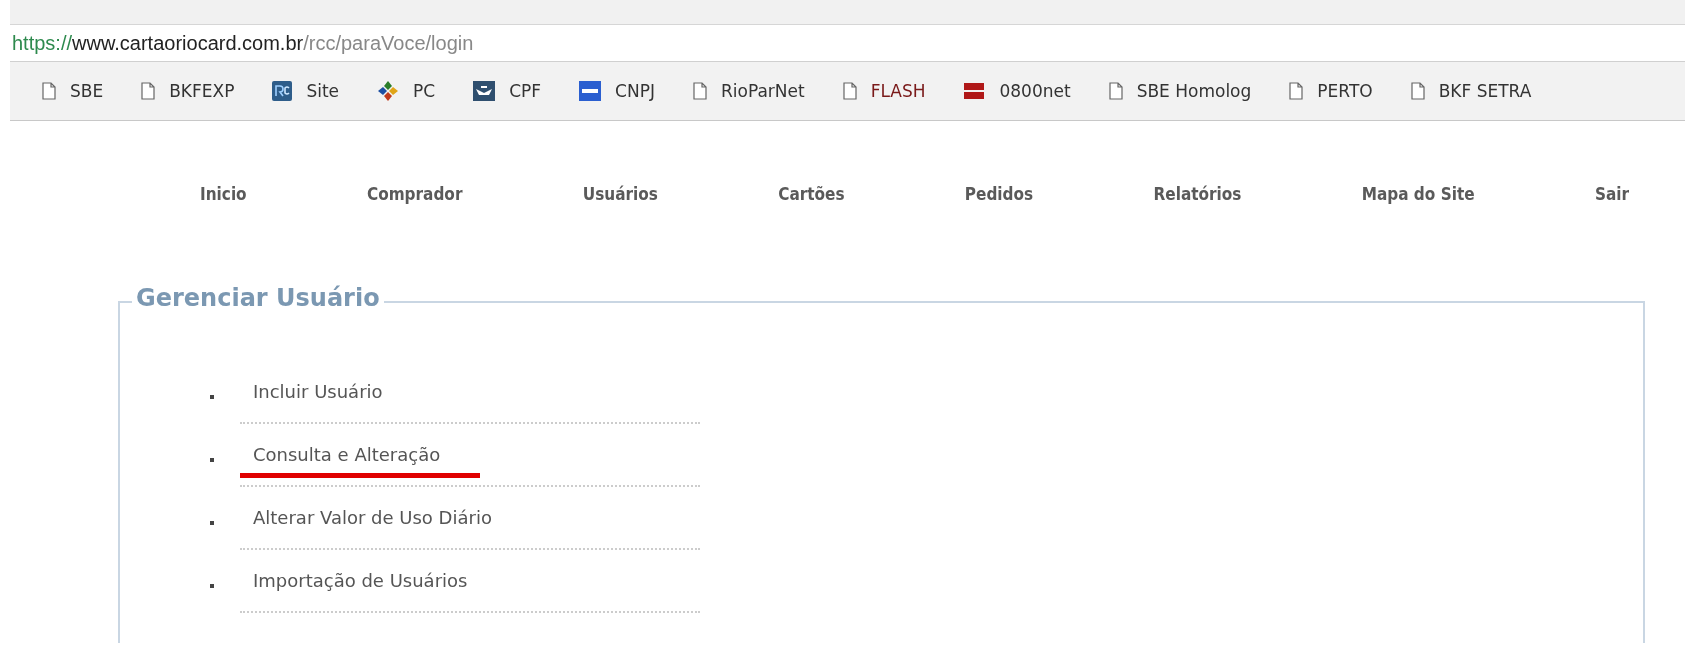  I want to click on bookmark: SBE Homolog, so click(1180, 91).